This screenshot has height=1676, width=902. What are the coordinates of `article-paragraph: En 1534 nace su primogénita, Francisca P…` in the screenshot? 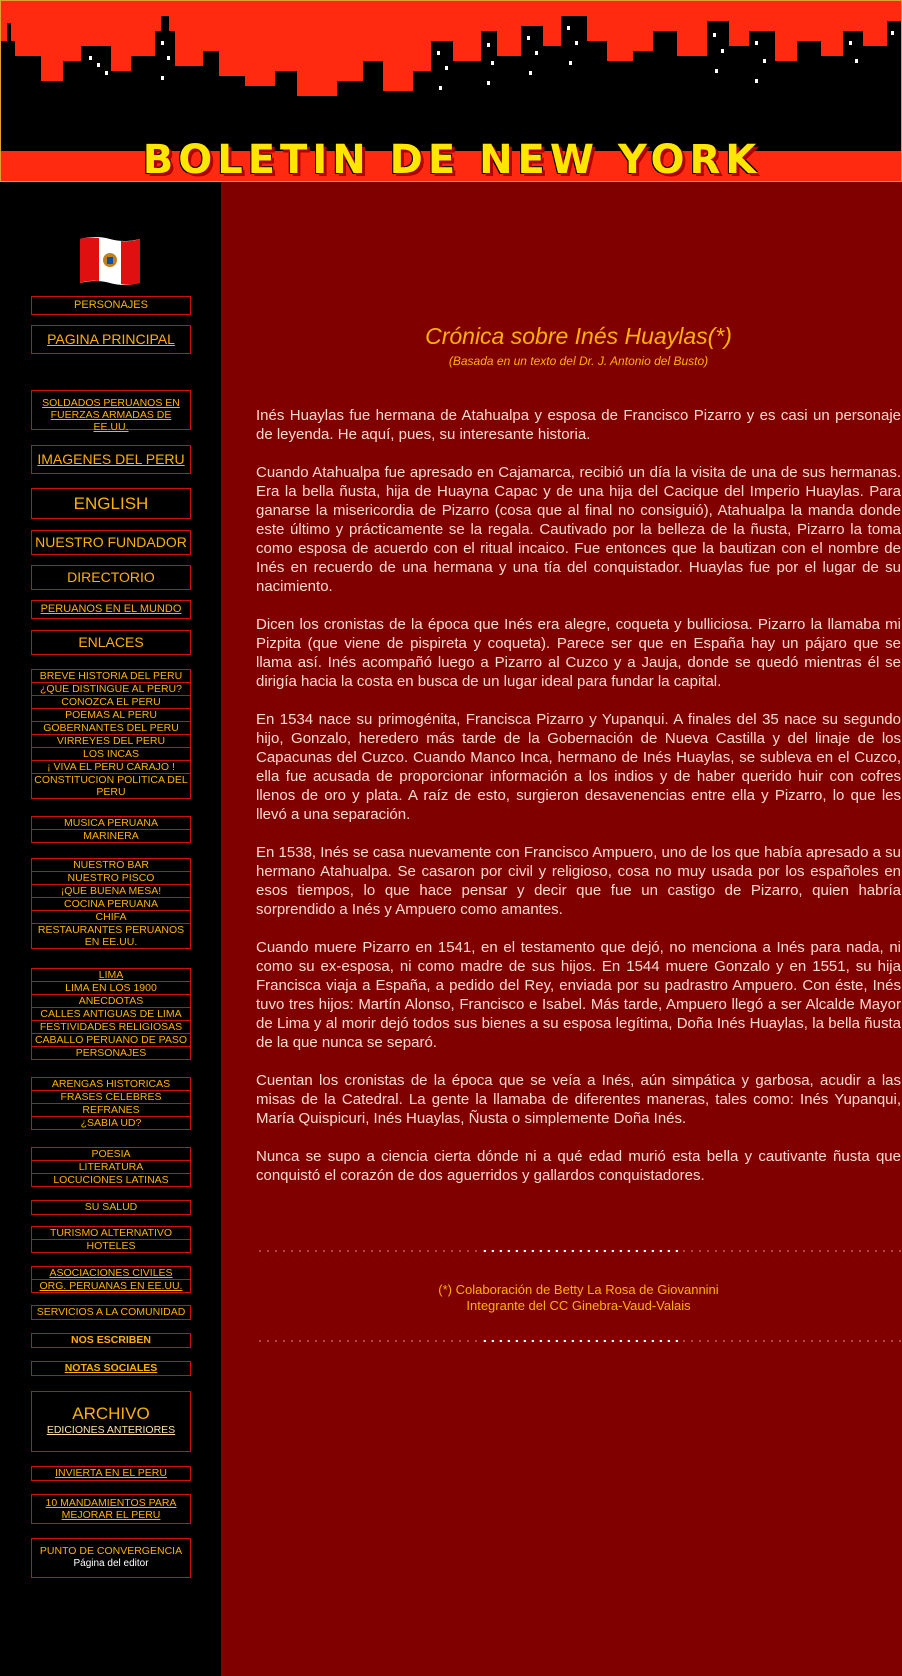 It's located at (578, 767).